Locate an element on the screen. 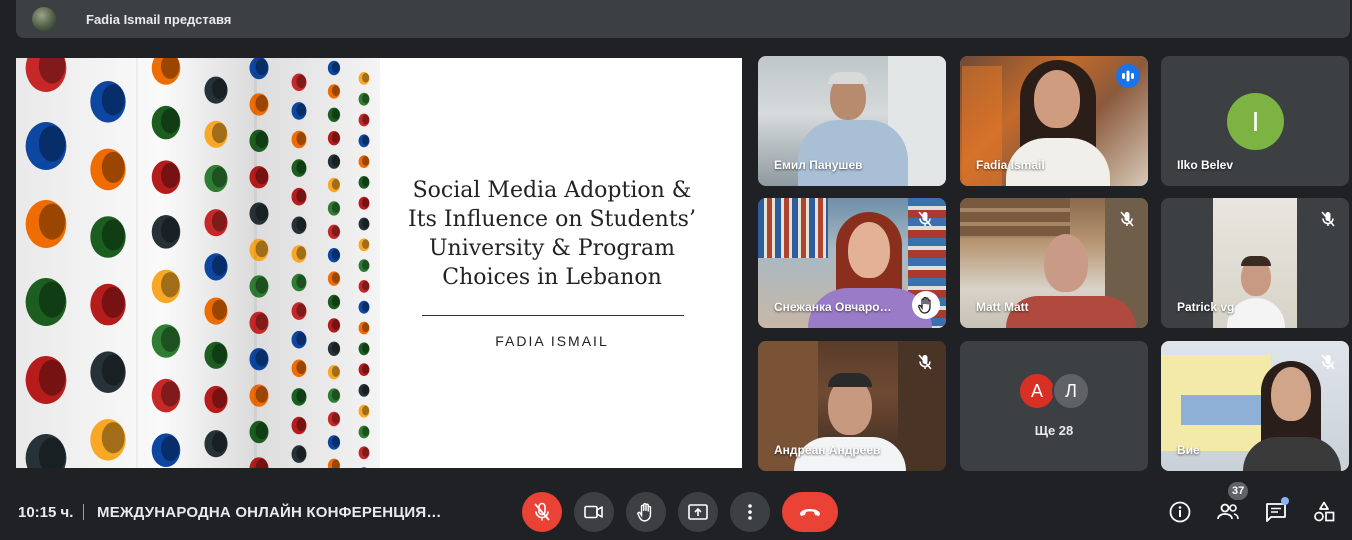  chat-notification-dot is located at coordinates (1285, 501).